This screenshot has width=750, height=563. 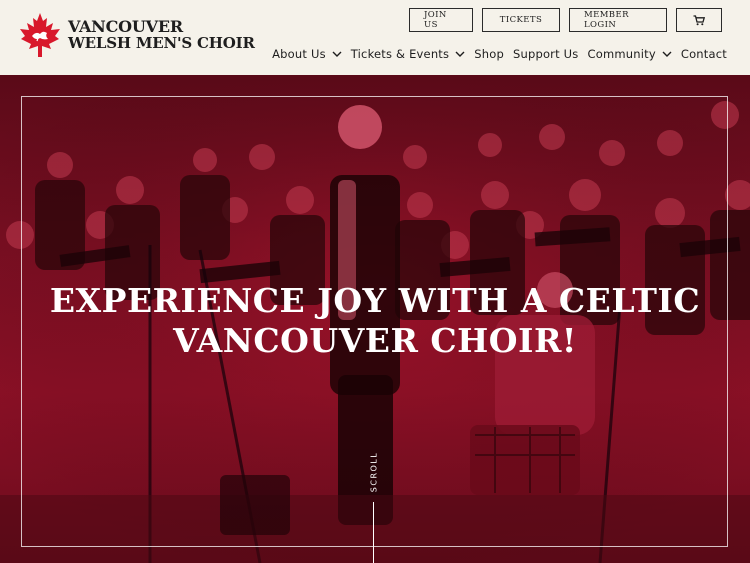 I want to click on scroll-line, so click(x=373, y=532).